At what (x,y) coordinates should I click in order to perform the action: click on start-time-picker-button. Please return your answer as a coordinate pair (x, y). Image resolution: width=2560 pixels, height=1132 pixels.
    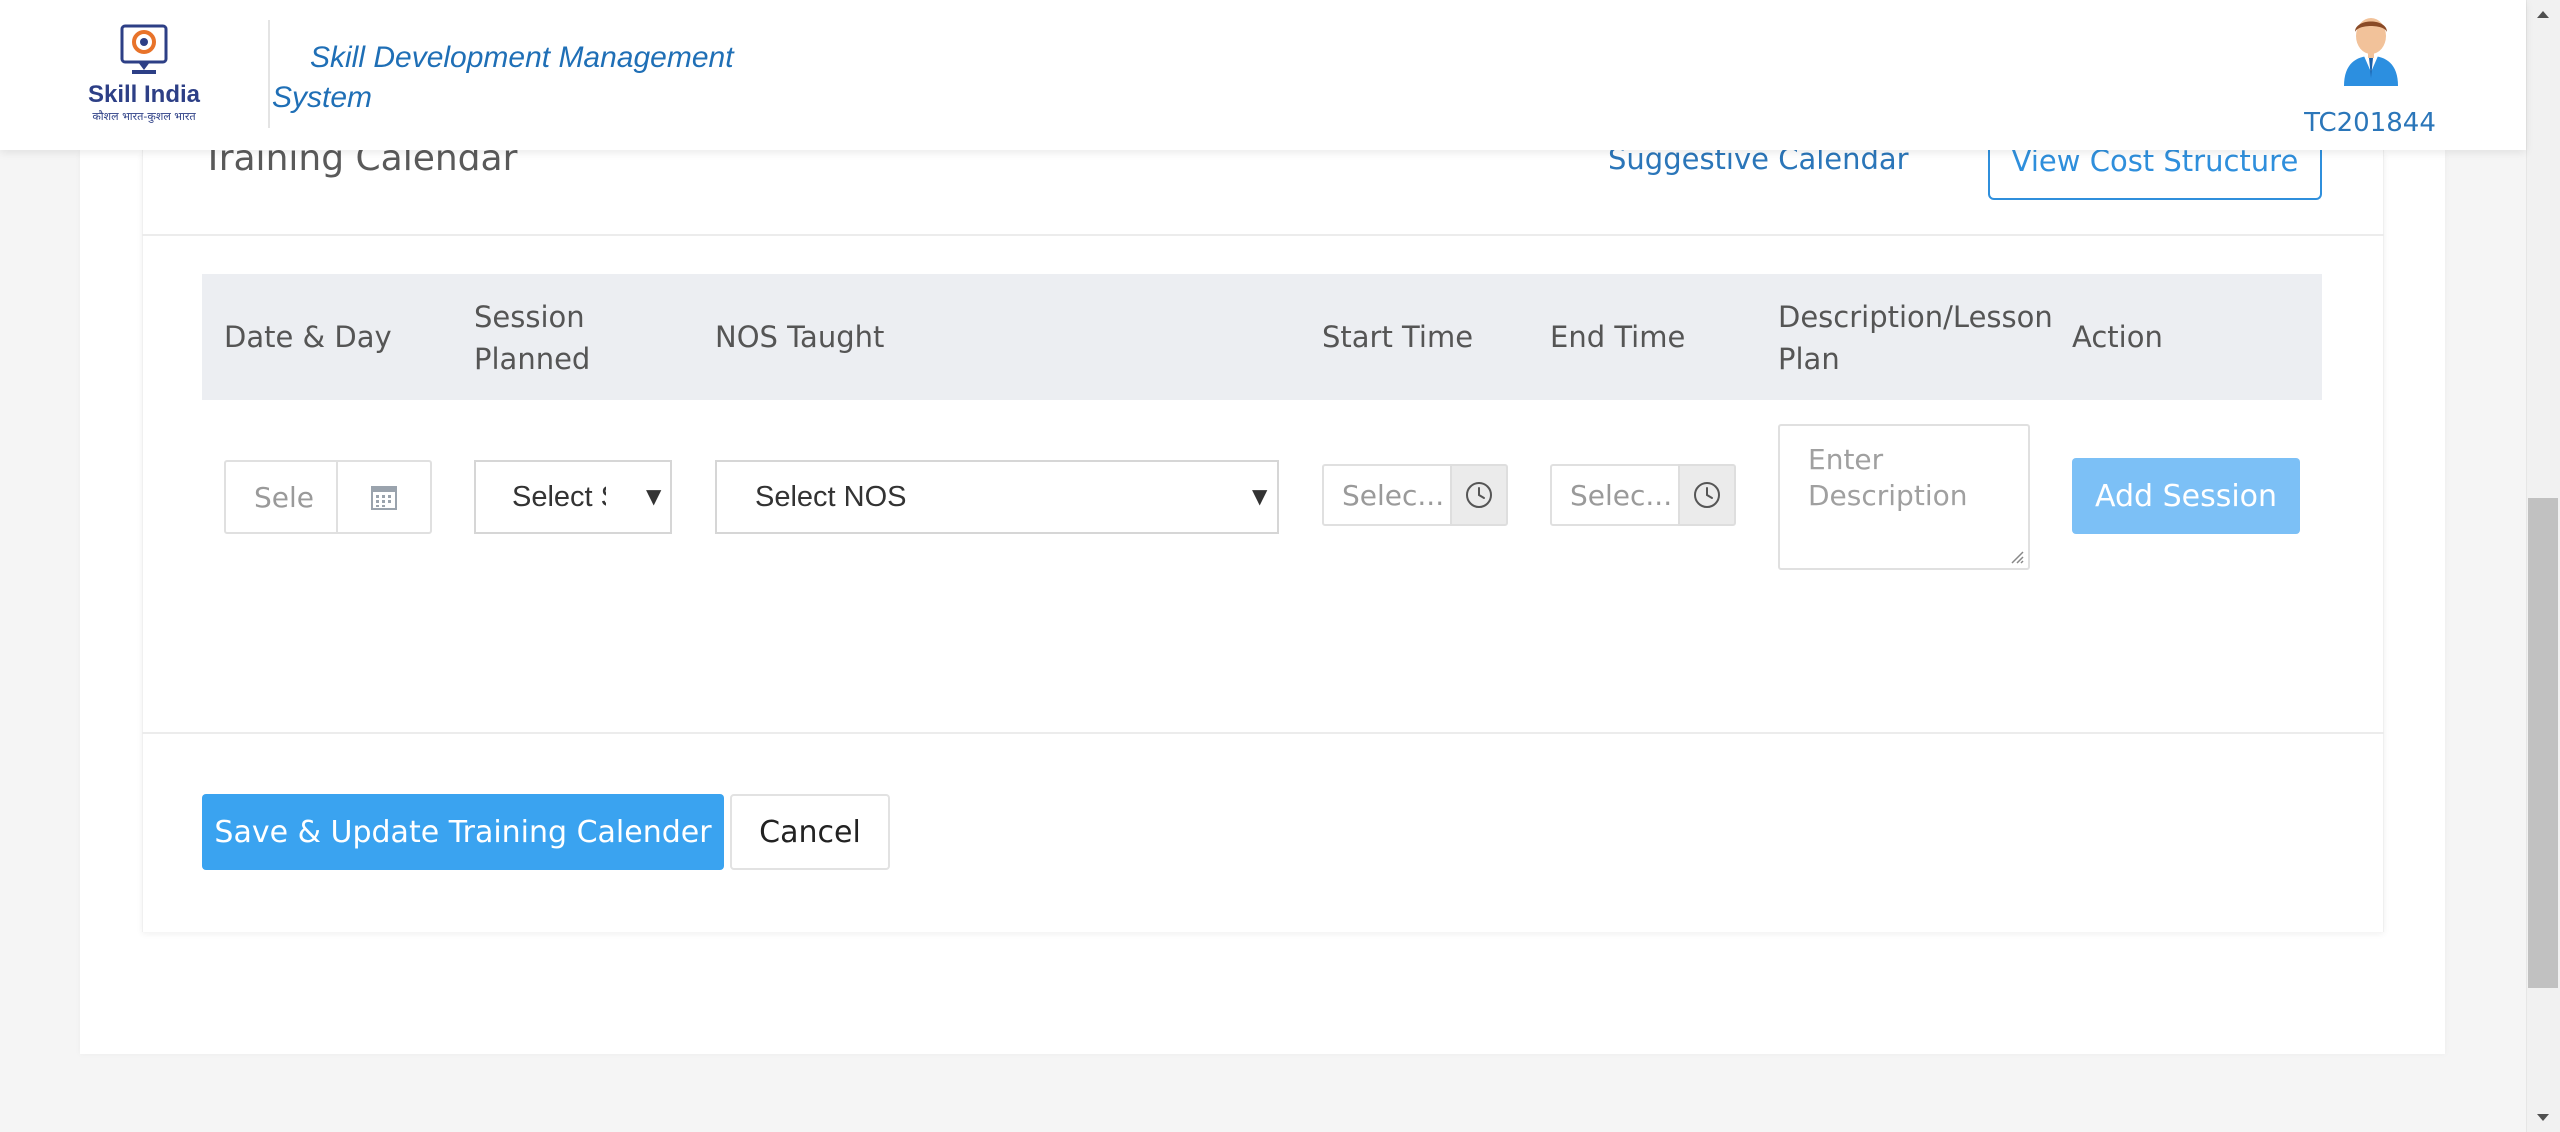
    Looking at the image, I should click on (1479, 495).